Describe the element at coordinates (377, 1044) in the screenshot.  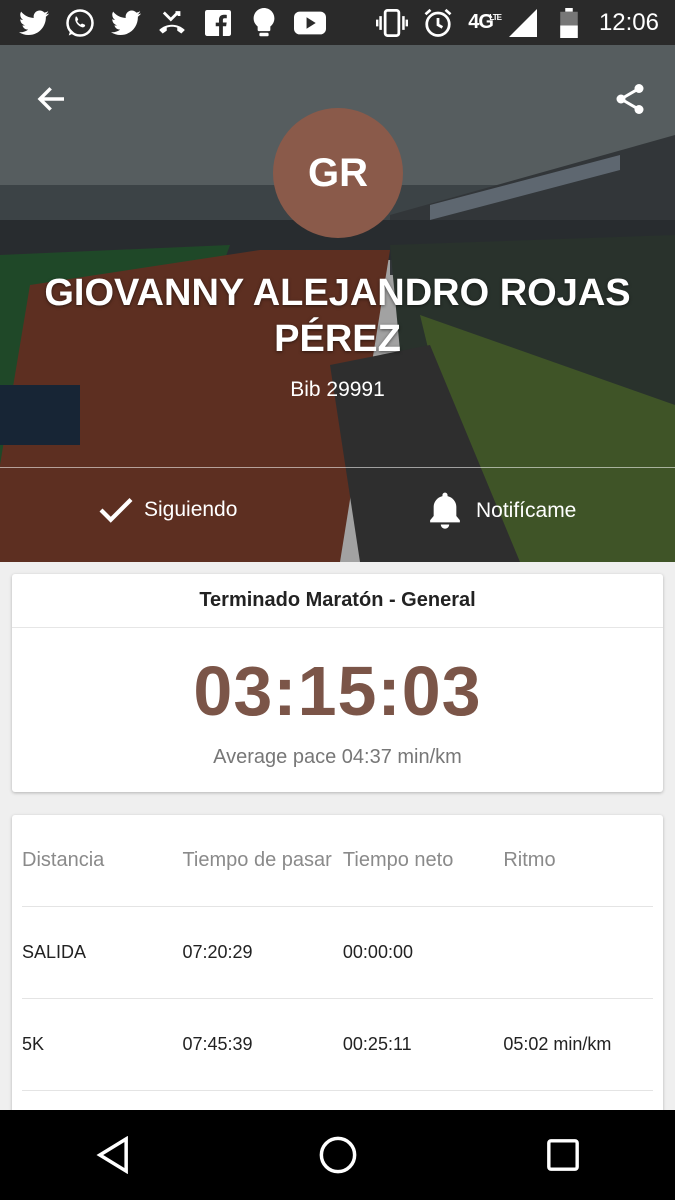
I see `cell-net-time: 00:25:11` at that location.